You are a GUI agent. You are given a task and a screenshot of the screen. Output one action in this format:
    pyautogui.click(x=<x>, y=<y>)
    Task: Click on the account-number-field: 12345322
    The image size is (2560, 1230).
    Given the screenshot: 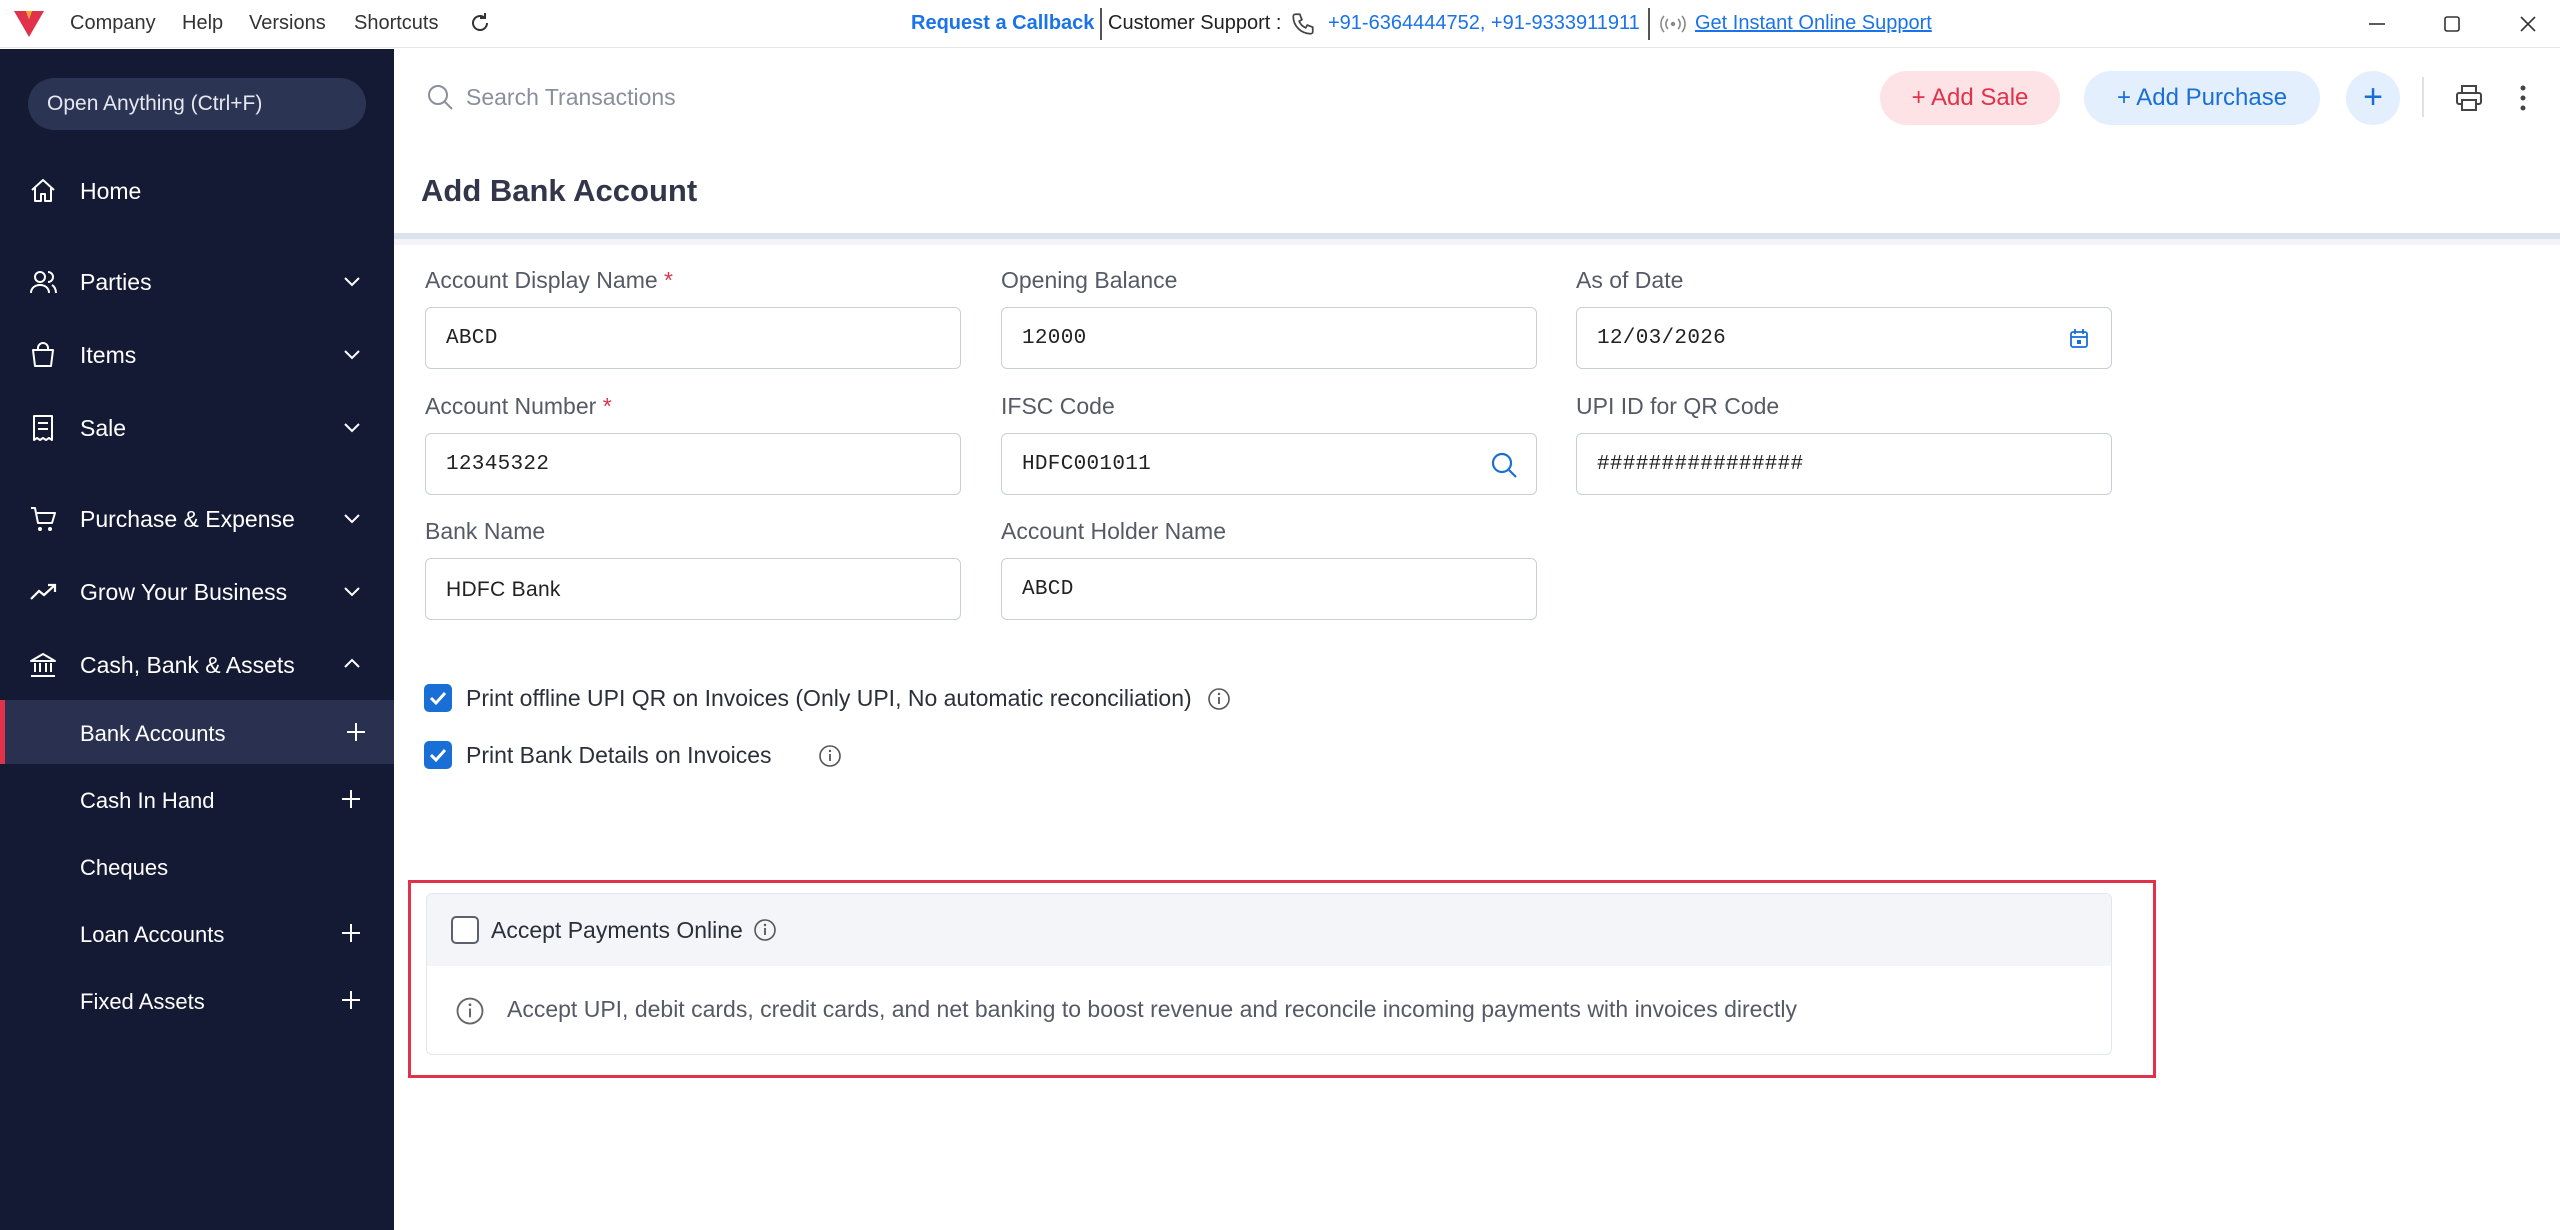 What is the action you would take?
    pyautogui.click(x=693, y=464)
    